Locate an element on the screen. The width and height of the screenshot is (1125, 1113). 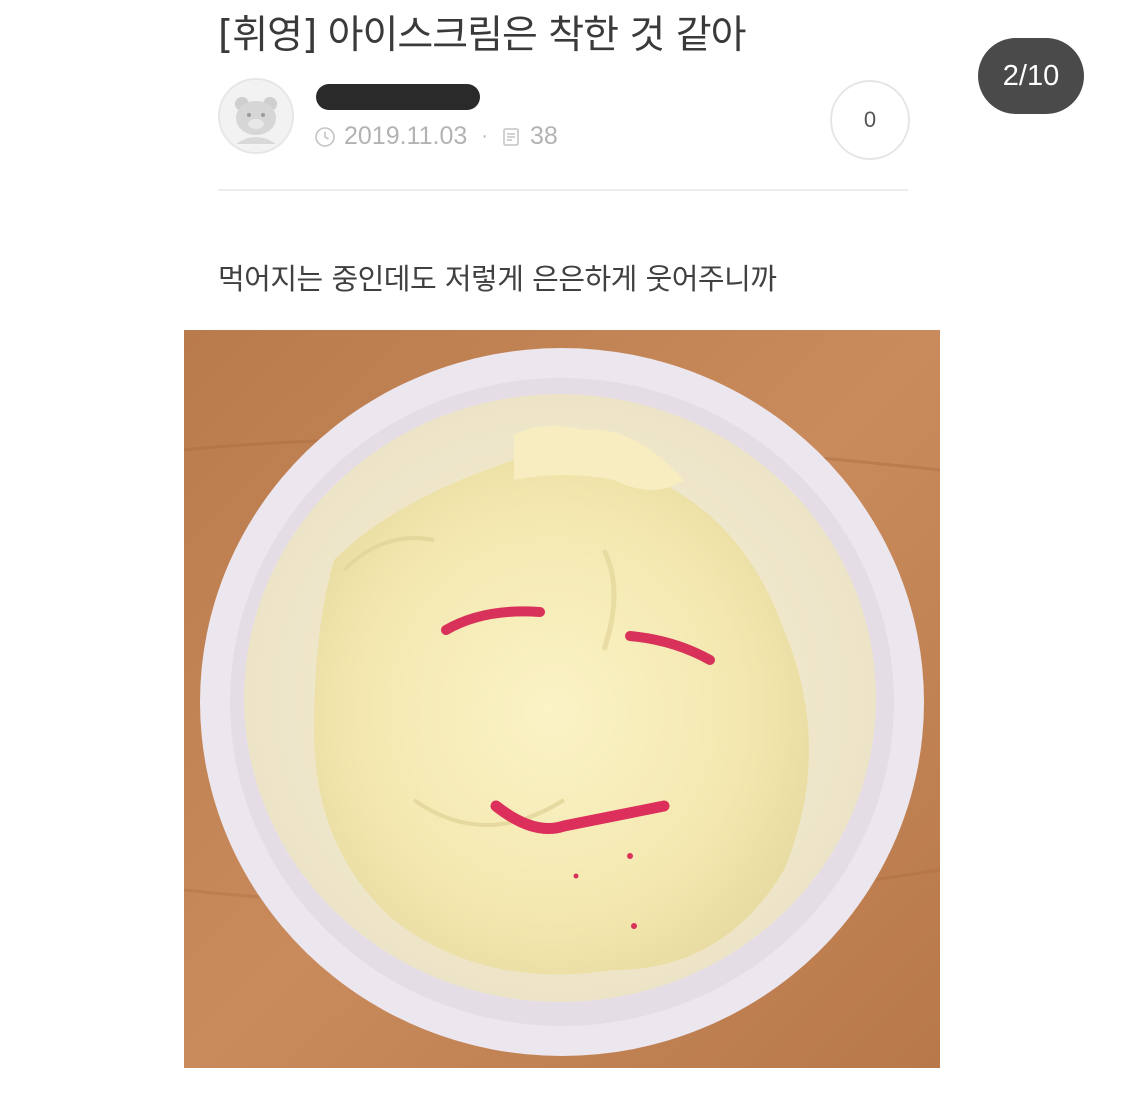
author-name-redacted is located at coordinates (398, 97).